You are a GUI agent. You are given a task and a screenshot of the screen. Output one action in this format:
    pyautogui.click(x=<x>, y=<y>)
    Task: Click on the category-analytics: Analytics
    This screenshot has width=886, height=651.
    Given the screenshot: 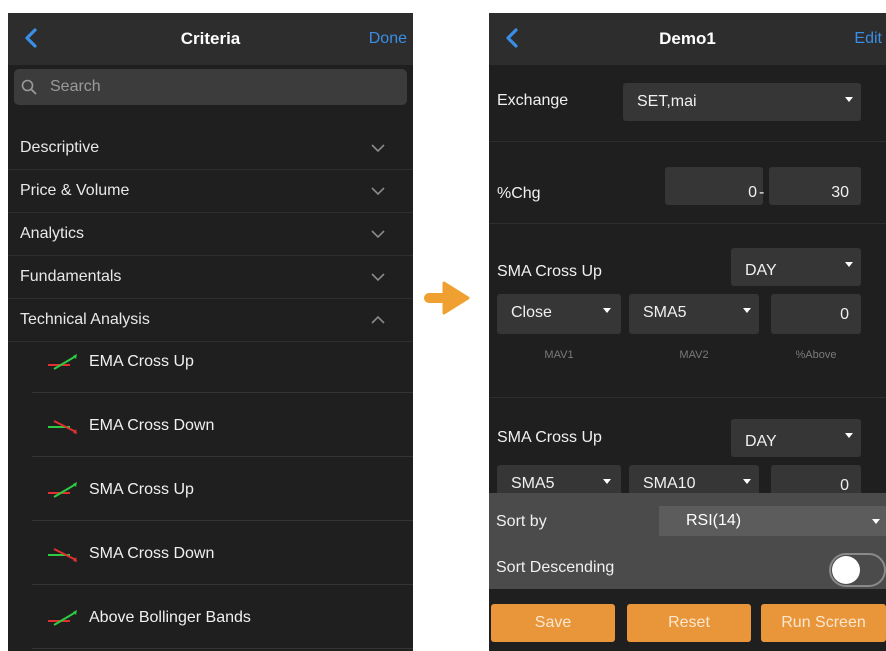 What is the action you would take?
    pyautogui.click(x=210, y=234)
    